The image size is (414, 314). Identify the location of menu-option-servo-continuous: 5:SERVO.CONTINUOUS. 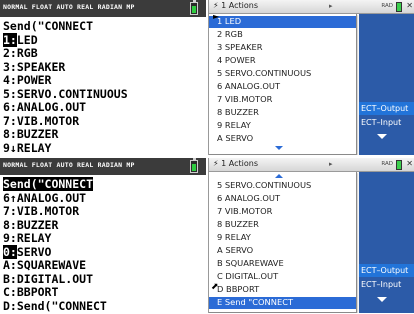
(65, 94).